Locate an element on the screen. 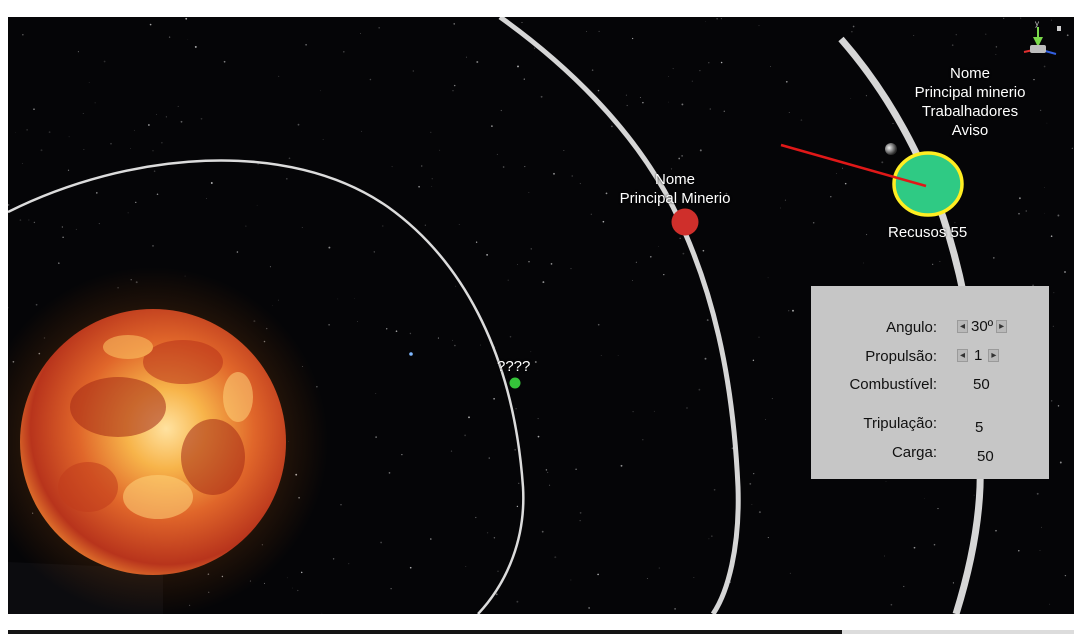  moon is located at coordinates (891, 149).